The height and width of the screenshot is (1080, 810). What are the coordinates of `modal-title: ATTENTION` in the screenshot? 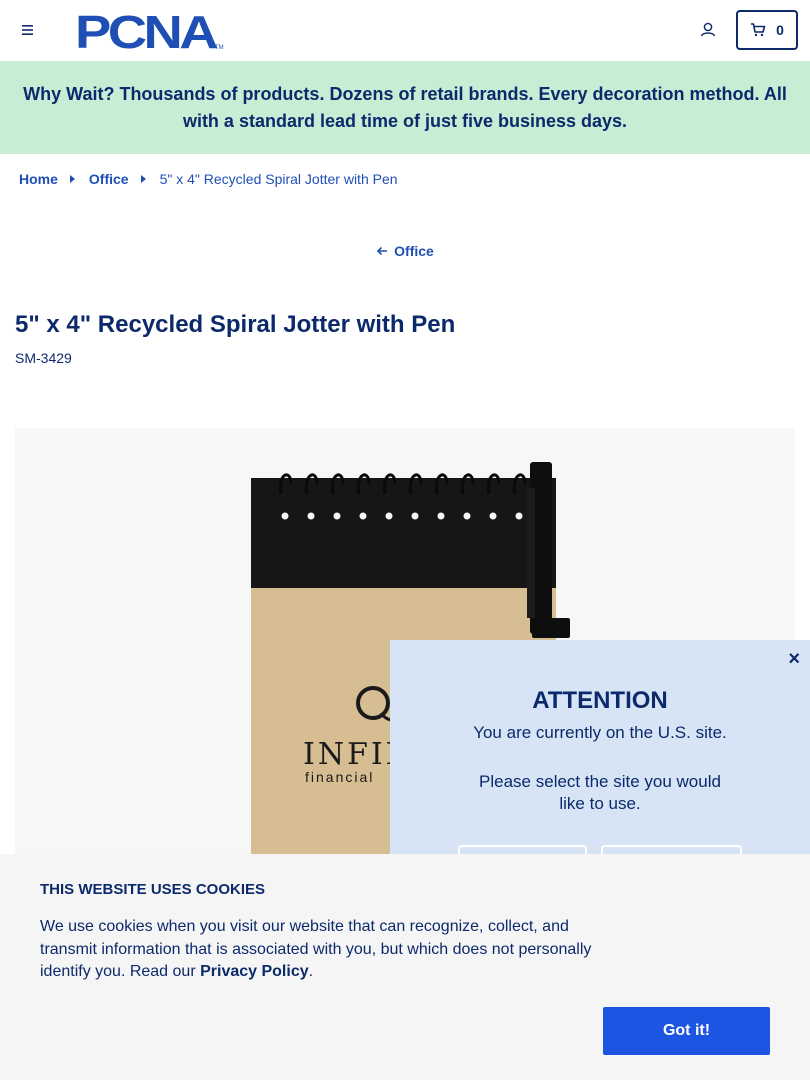 It's located at (600, 700).